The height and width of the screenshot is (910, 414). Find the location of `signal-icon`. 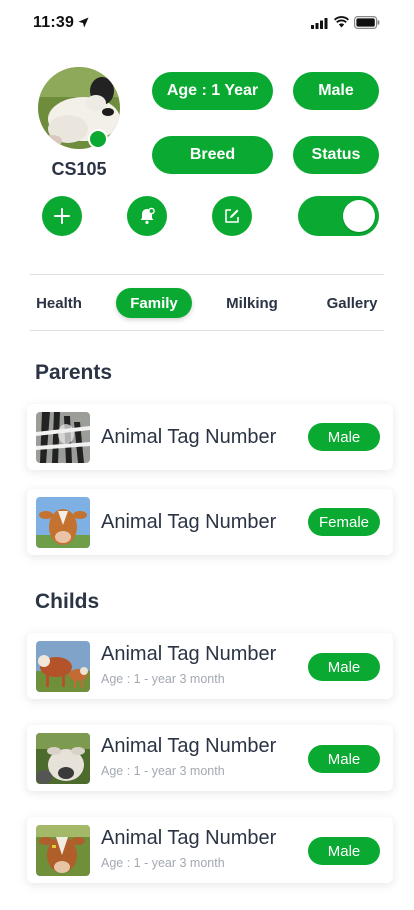

signal-icon is located at coordinates (319, 23).